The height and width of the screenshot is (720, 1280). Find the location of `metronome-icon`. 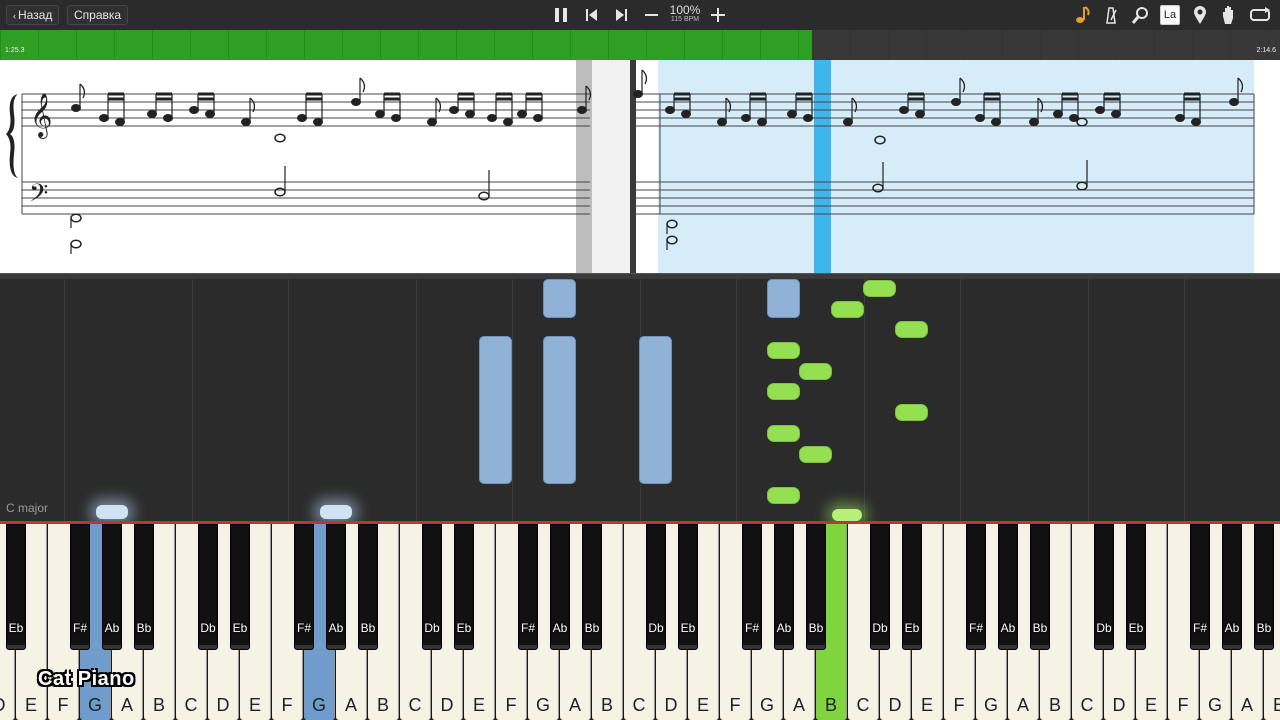

metronome-icon is located at coordinates (1111, 15).